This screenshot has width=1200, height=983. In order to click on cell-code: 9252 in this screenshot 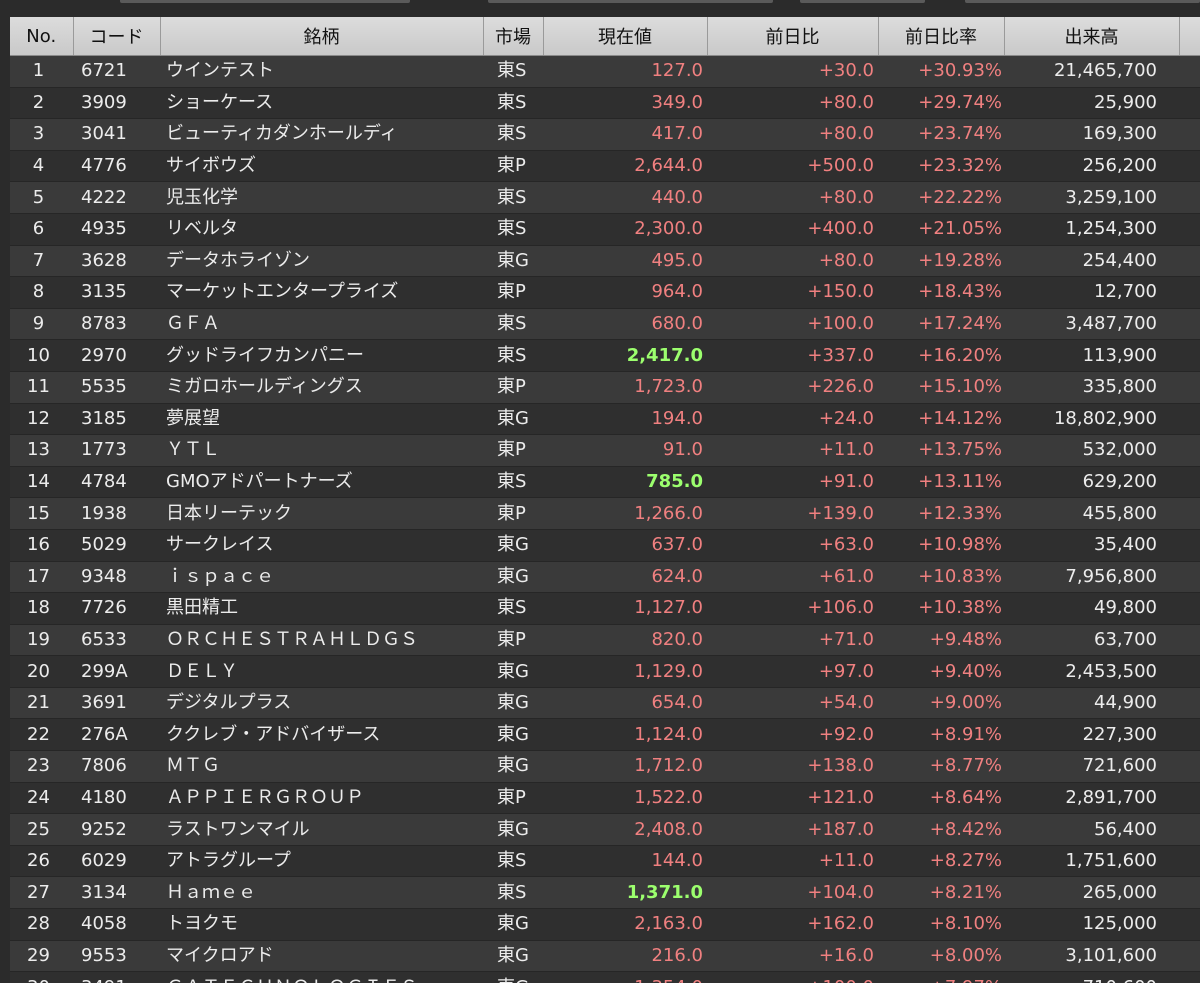, I will do `click(116, 829)`.